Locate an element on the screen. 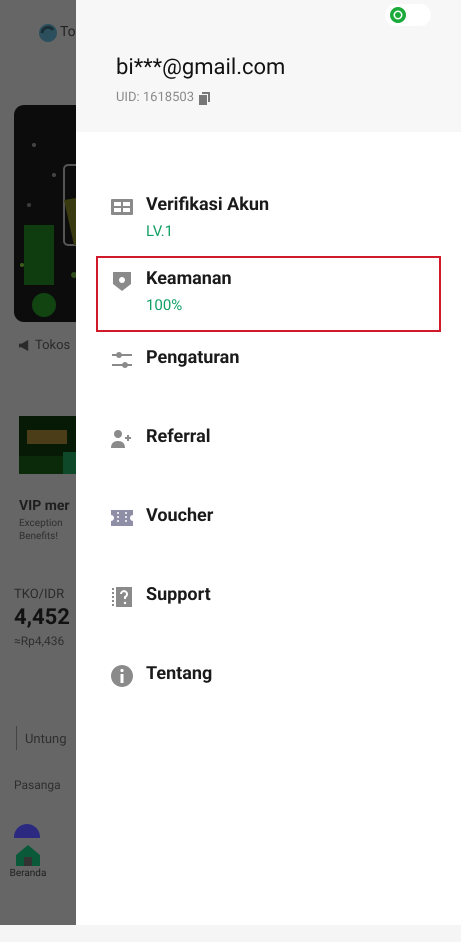 This screenshot has width=461, height=942. user-id: UID: 1618503 is located at coordinates (155, 98).